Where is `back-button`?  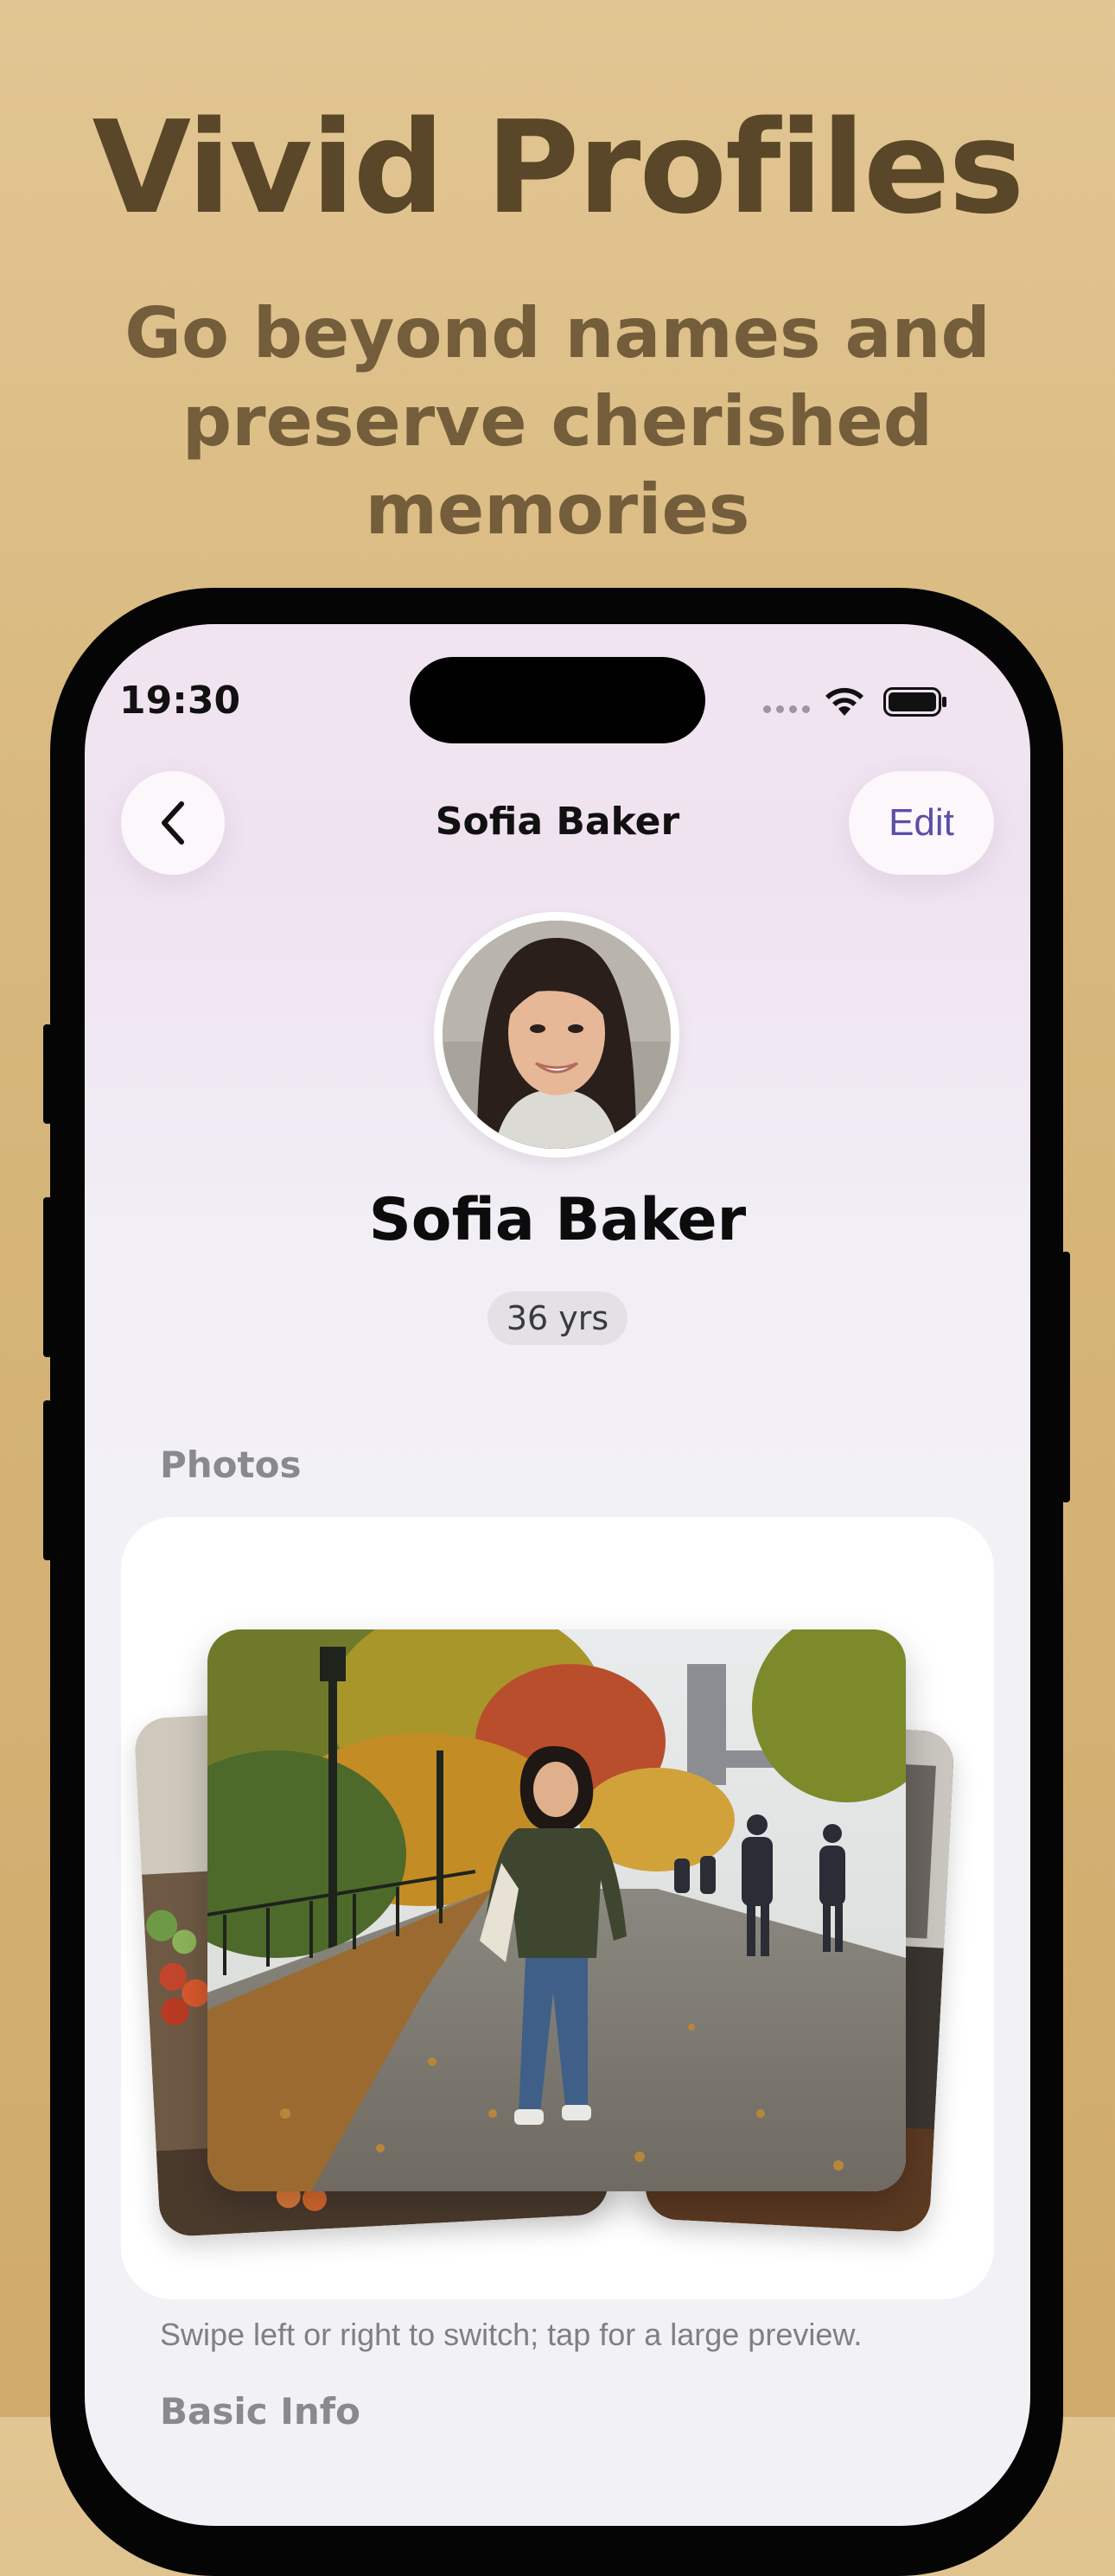 back-button is located at coordinates (173, 823).